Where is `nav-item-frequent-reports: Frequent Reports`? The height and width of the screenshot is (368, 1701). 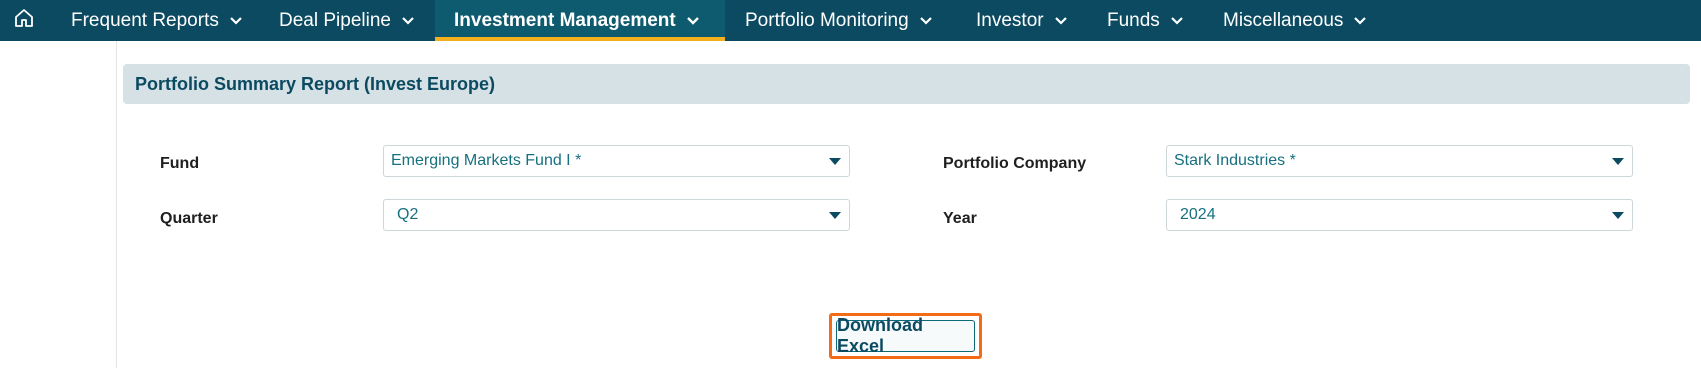 nav-item-frequent-reports: Frequent Reports is located at coordinates (157, 20).